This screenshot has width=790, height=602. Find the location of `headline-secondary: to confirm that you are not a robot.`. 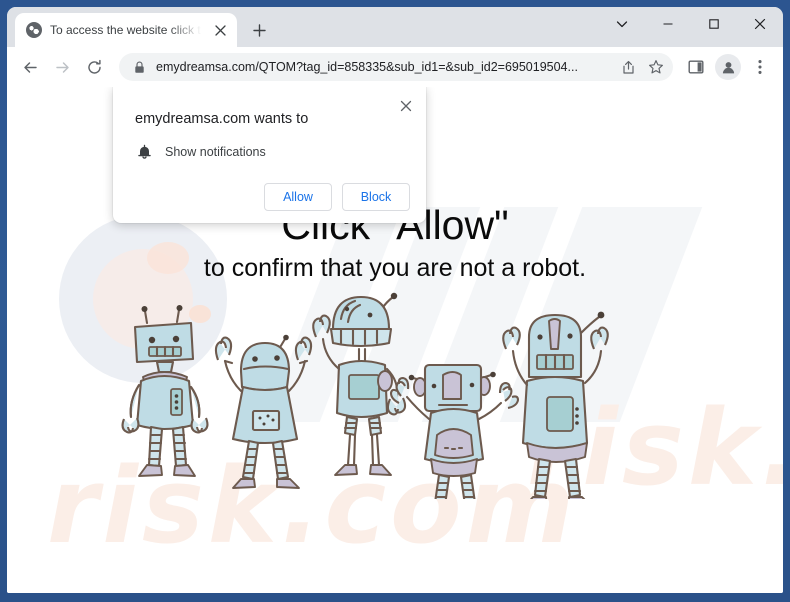

headline-secondary: to confirm that you are not a robot. is located at coordinates (395, 268).